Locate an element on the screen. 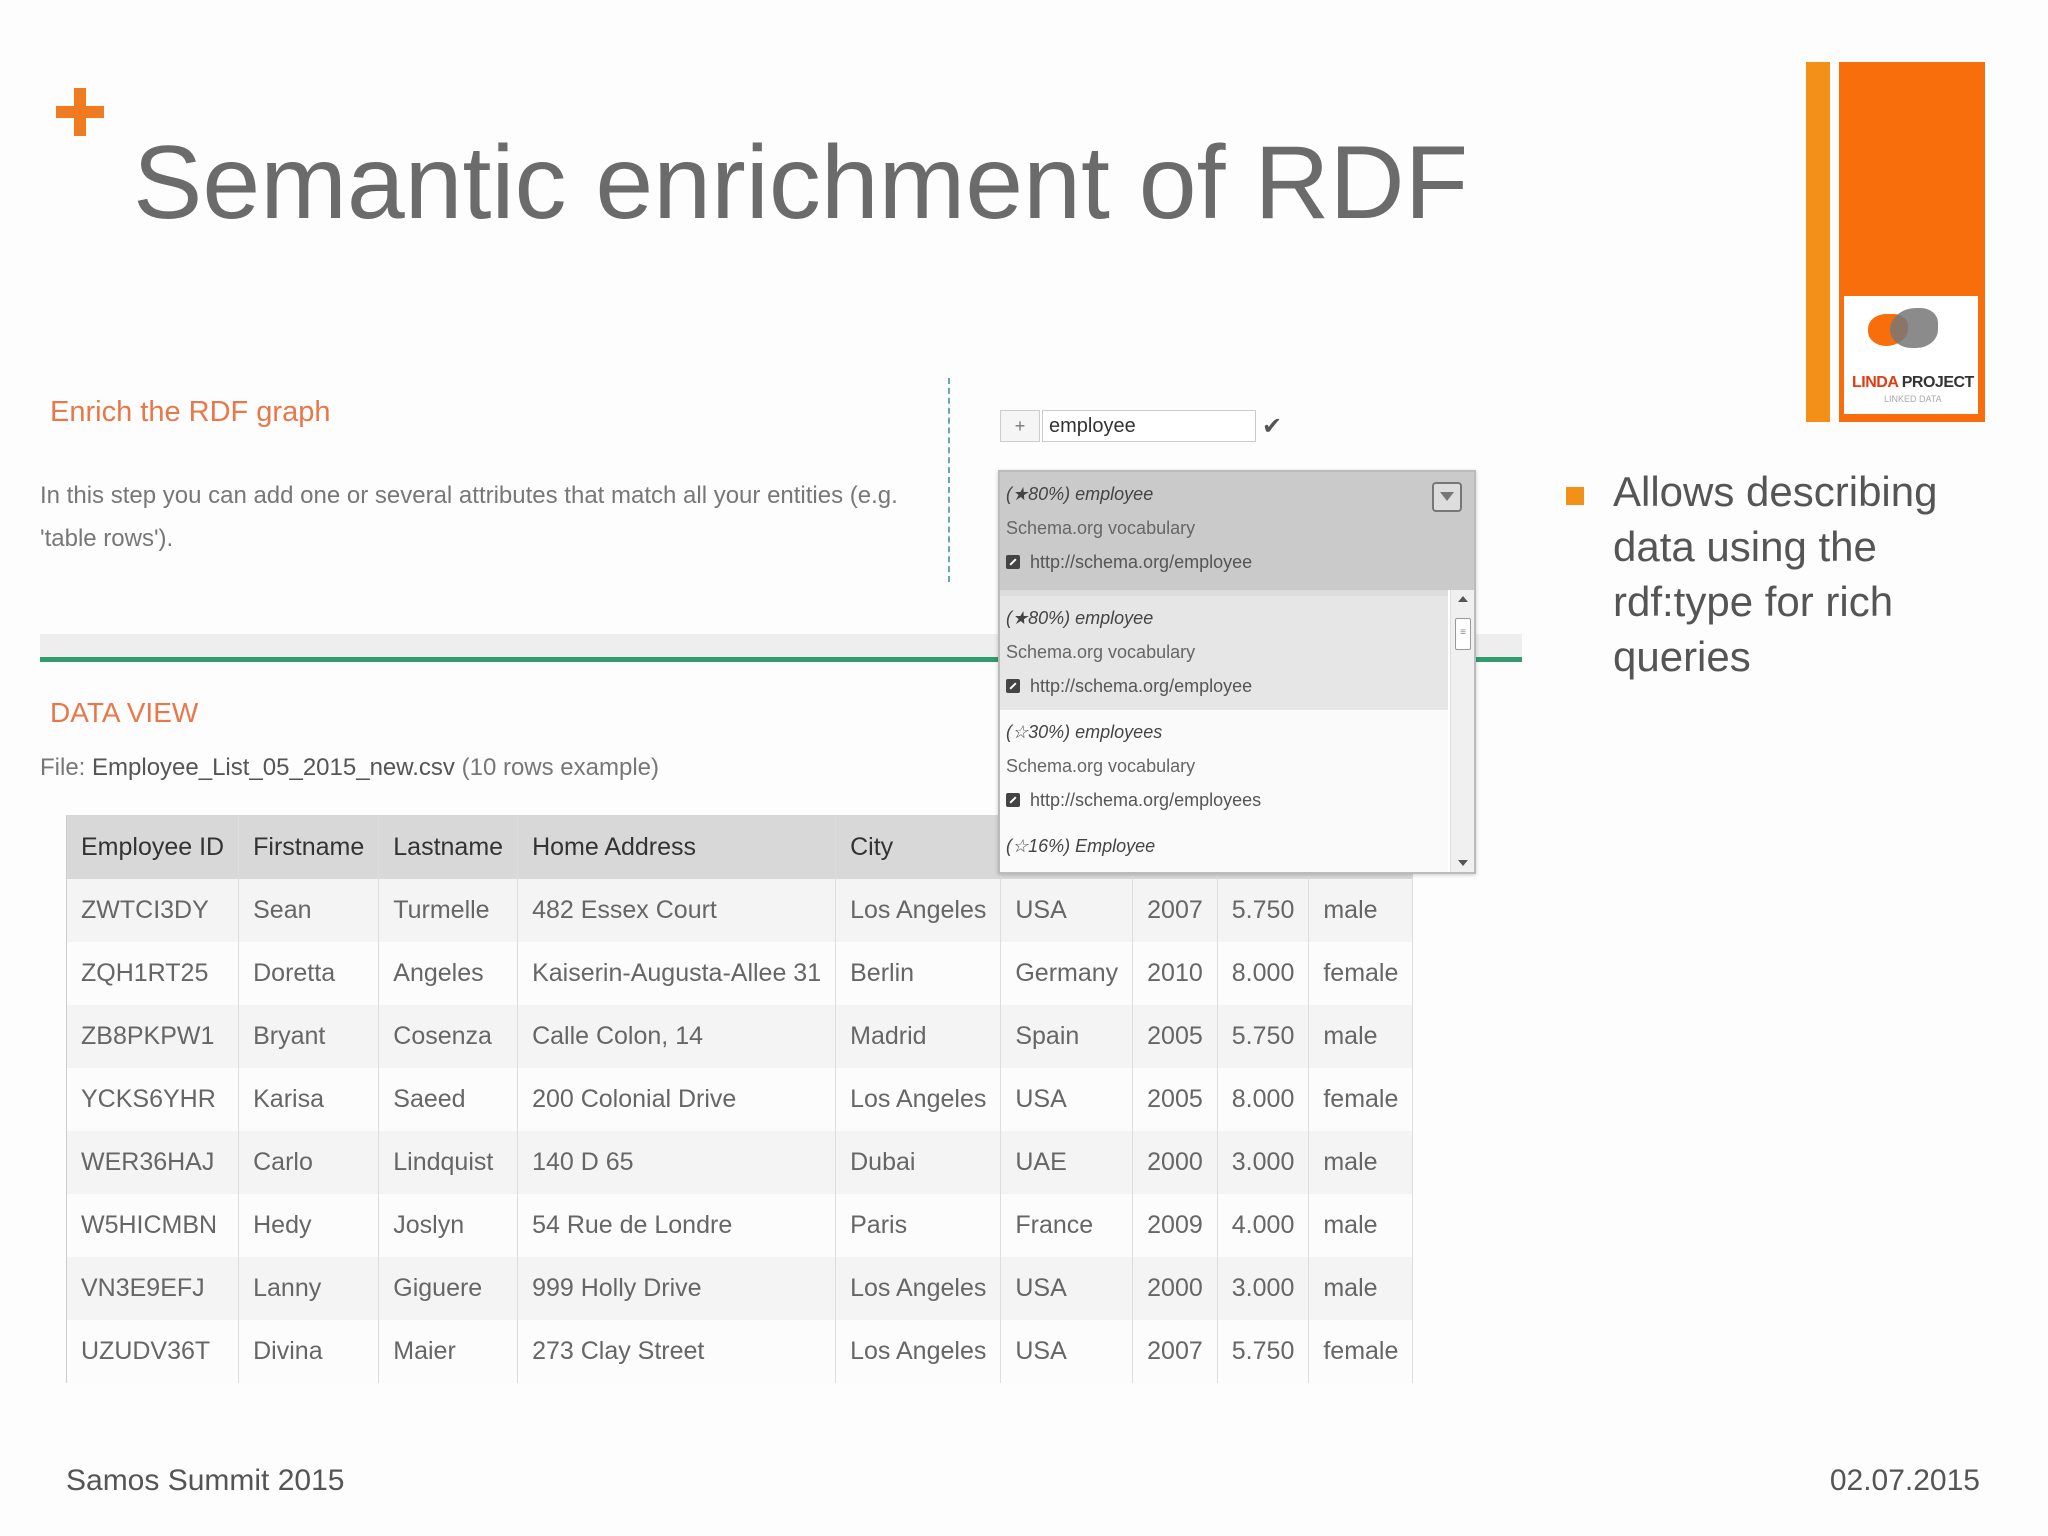  dataview-title: DATA VIEW is located at coordinates (124, 712).